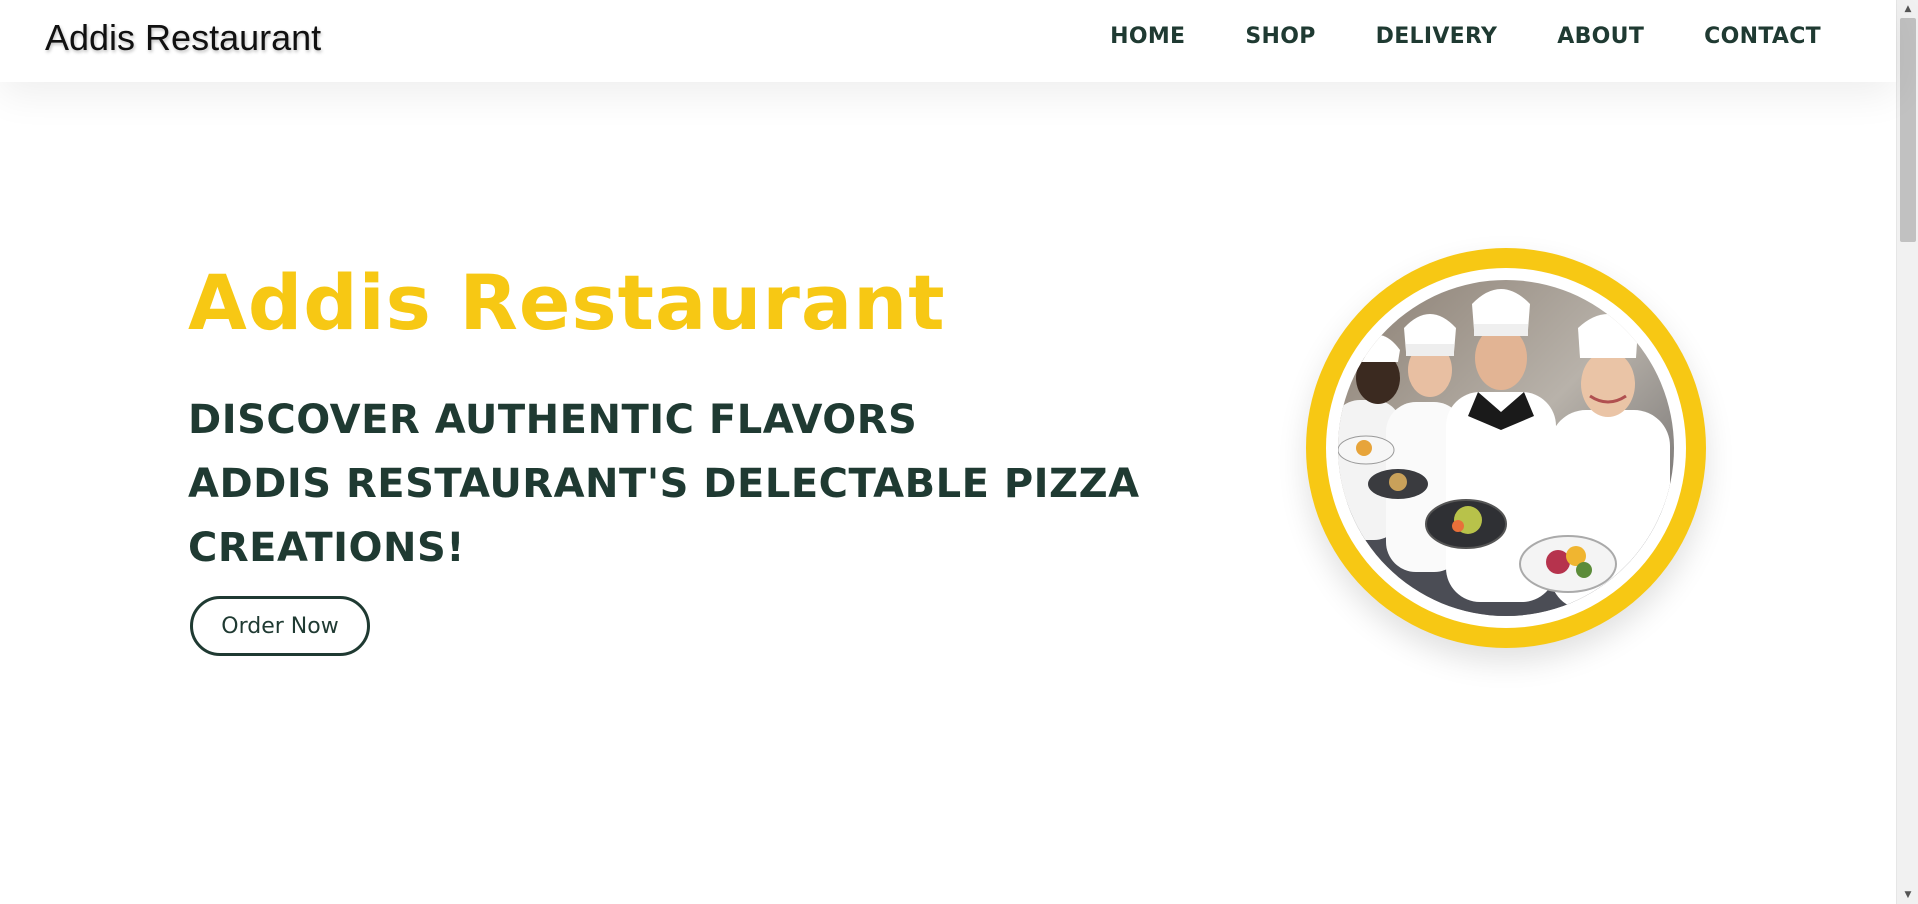 This screenshot has width=1918, height=904. I want to click on nav-link-about: ABOUT, so click(1600, 36).